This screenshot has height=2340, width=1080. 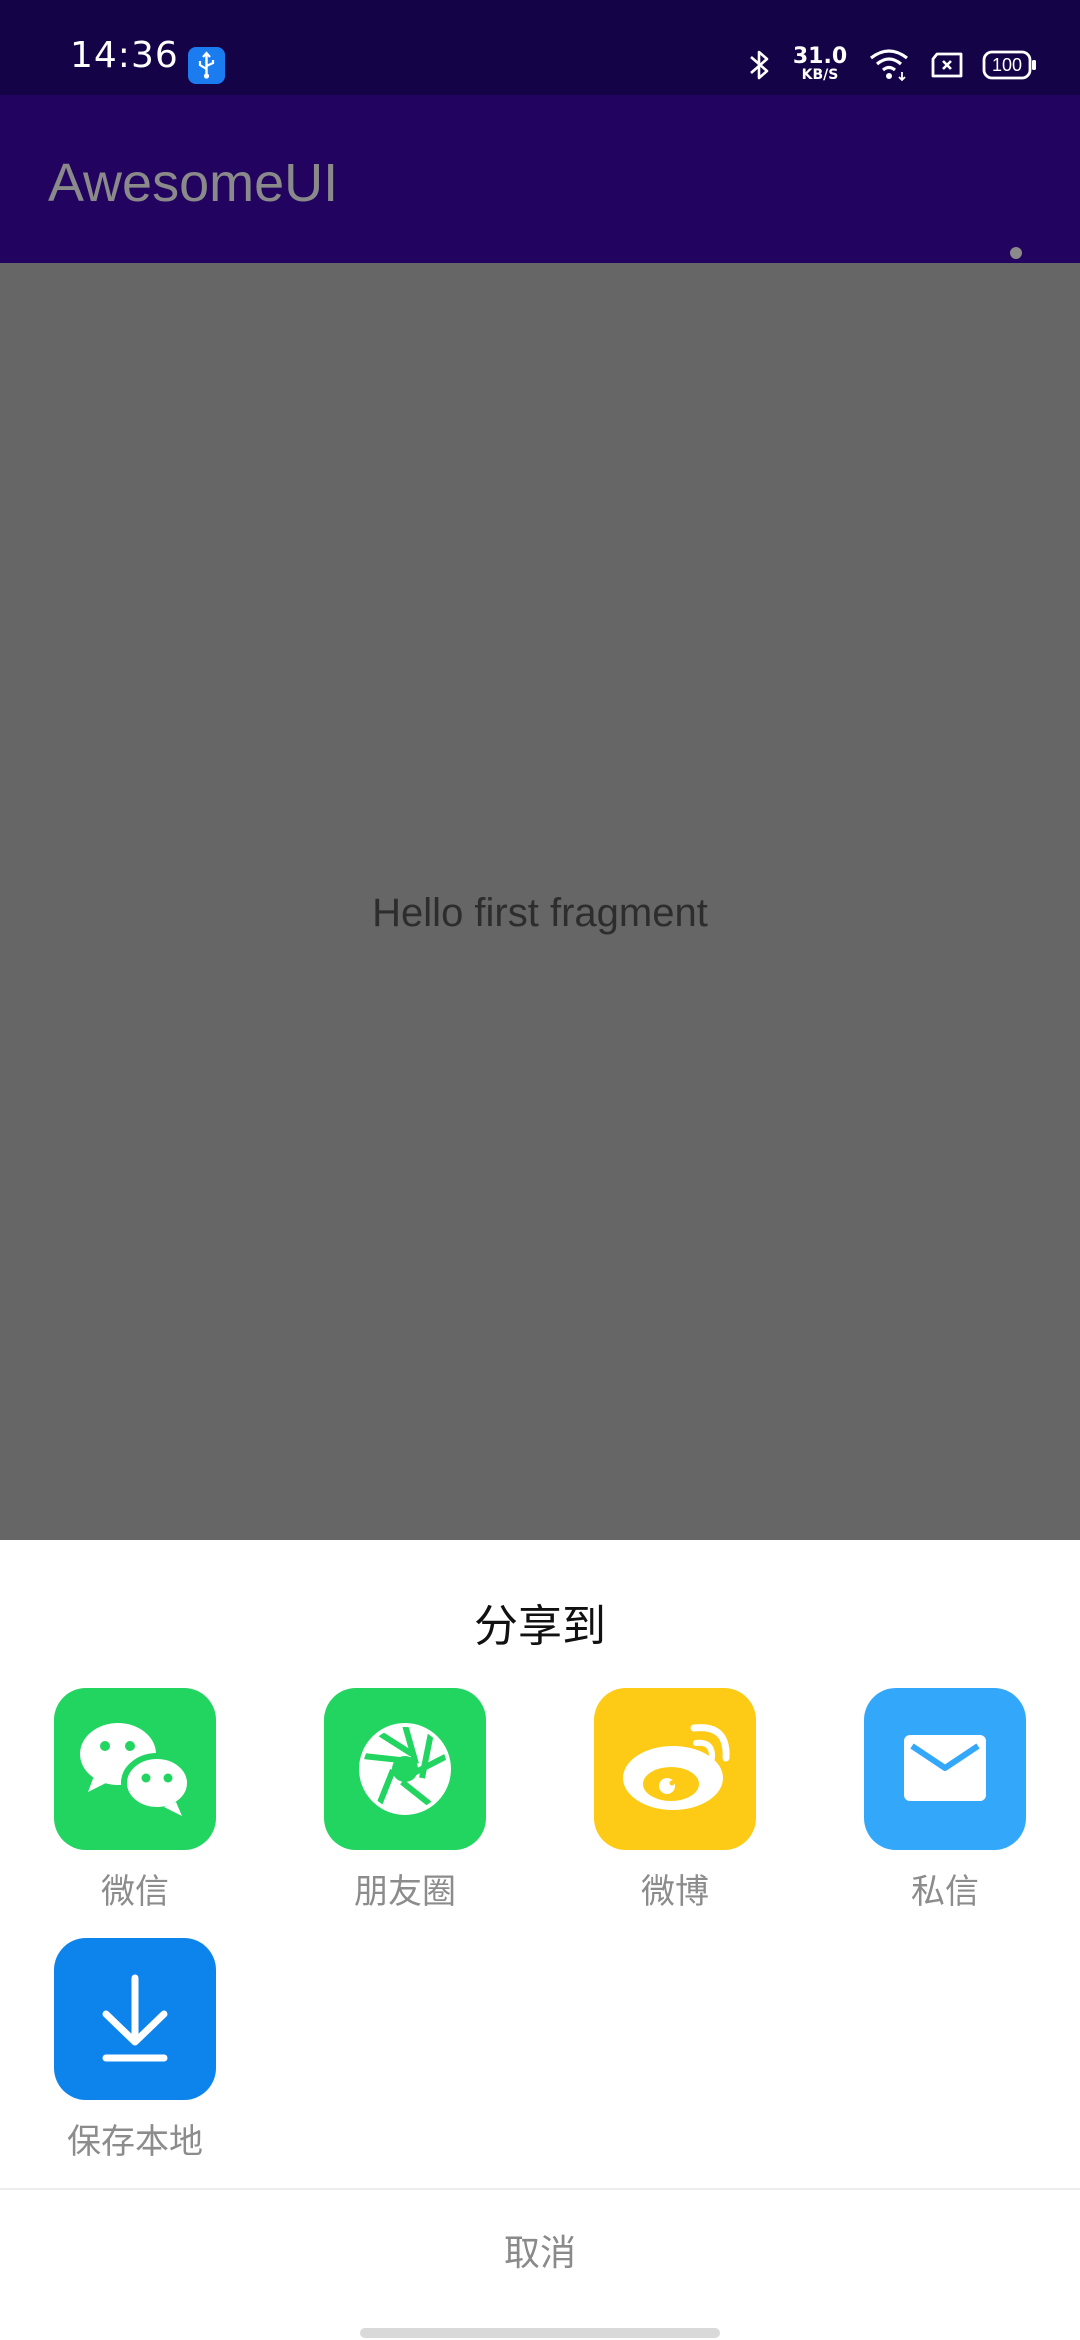 What do you see at coordinates (405, 1892) in the screenshot?
I see `share-label: 朋友圈` at bounding box center [405, 1892].